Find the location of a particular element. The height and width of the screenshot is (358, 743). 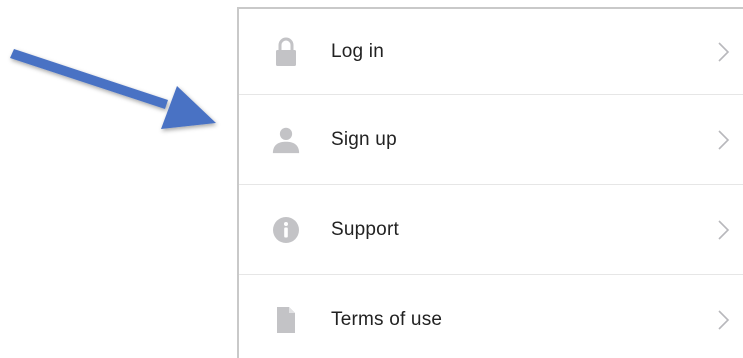

document-icon is located at coordinates (286, 320).